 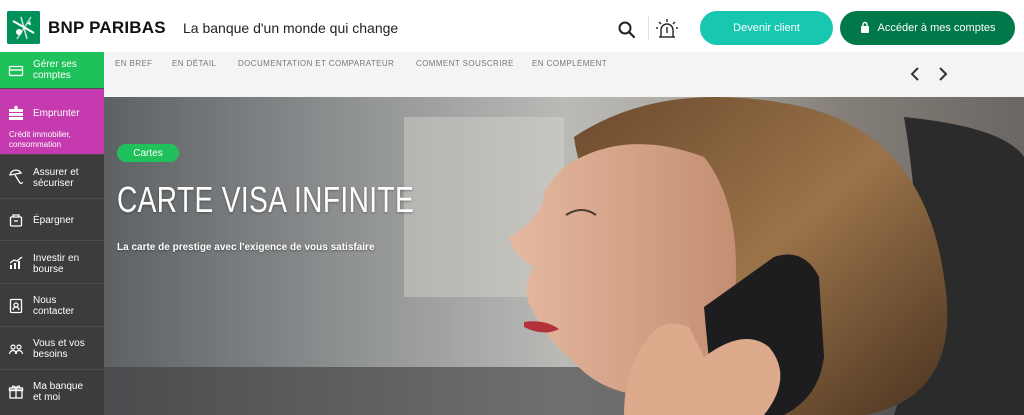 I want to click on sidebar-item-label: Nous contacter, so click(x=54, y=306).